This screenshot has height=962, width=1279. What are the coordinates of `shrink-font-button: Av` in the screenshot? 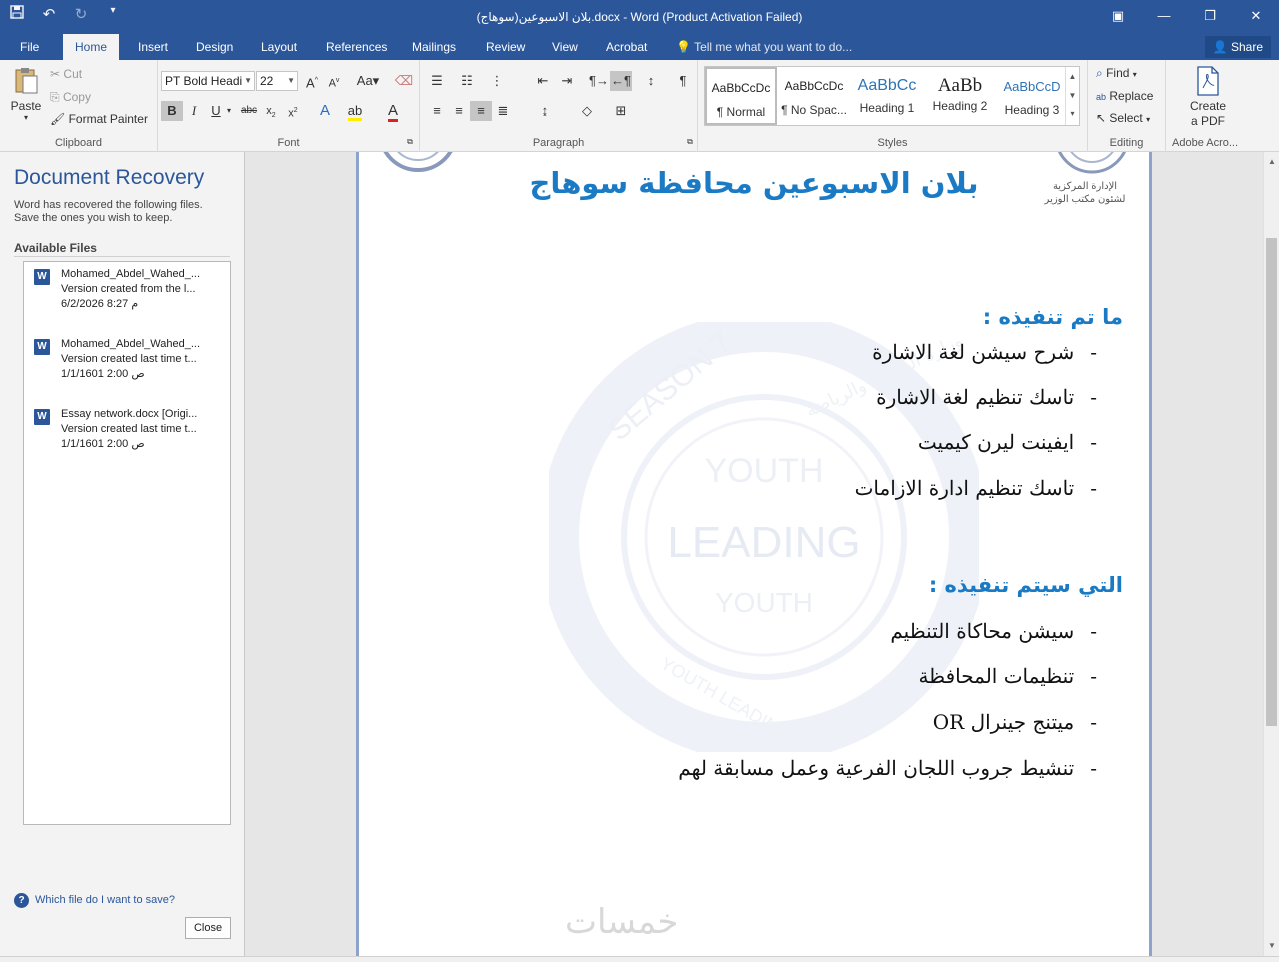 It's located at (334, 81).